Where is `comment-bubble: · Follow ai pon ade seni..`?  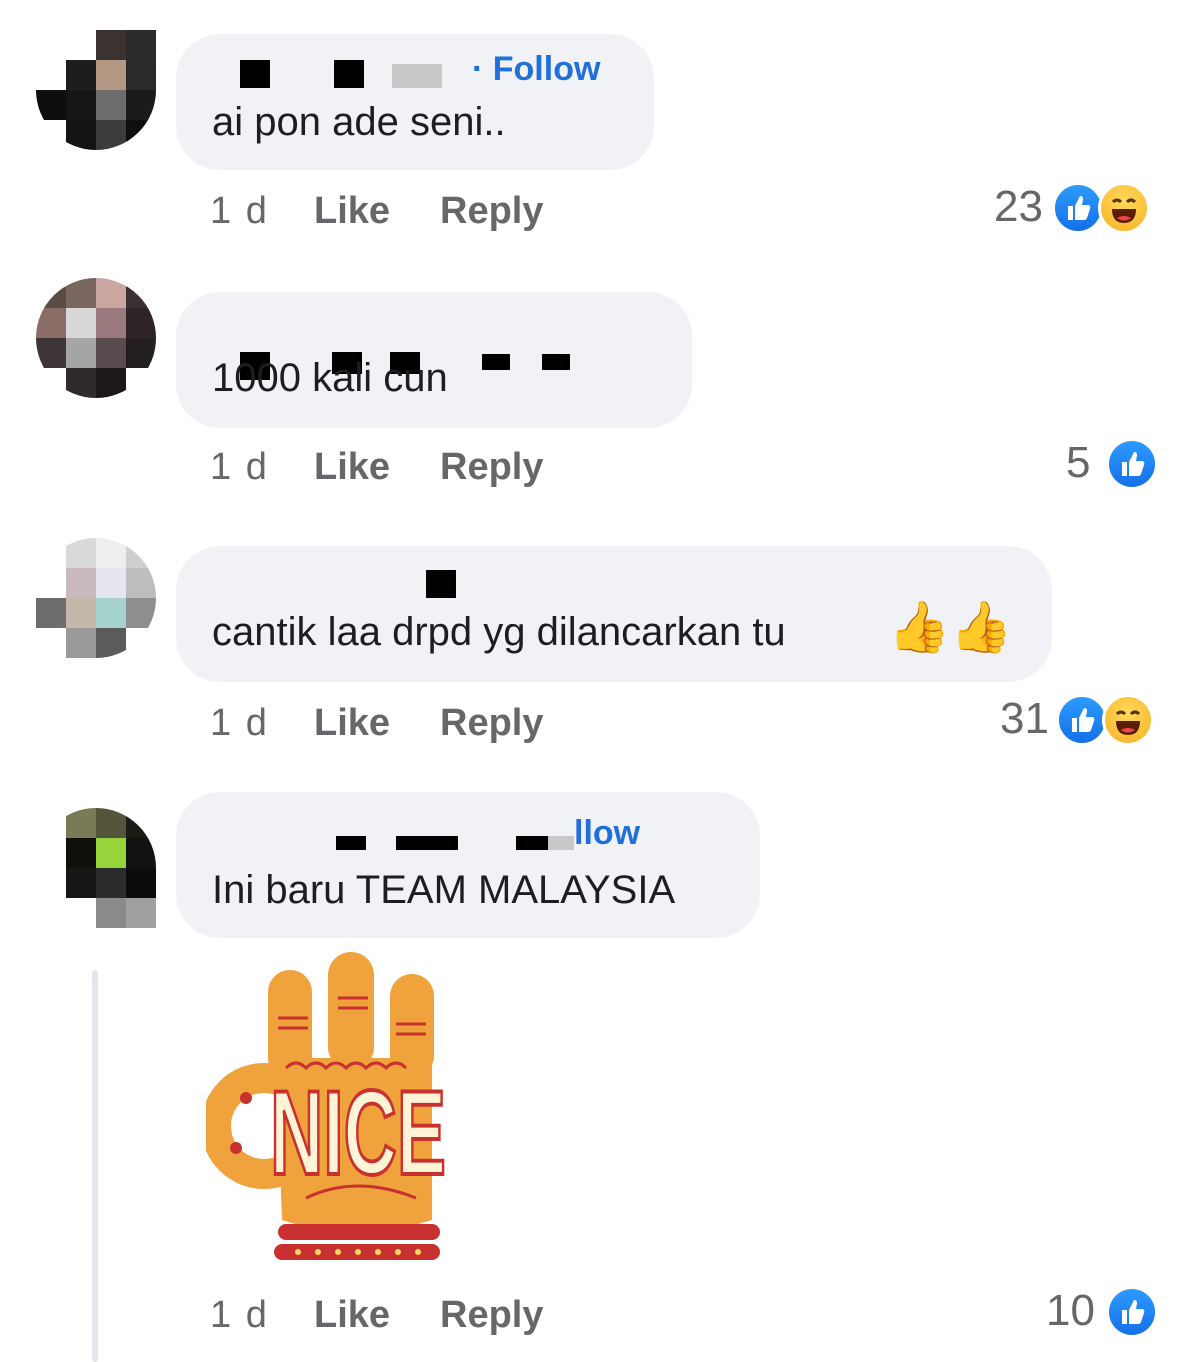 comment-bubble: · Follow ai pon ade seni.. is located at coordinates (415, 102).